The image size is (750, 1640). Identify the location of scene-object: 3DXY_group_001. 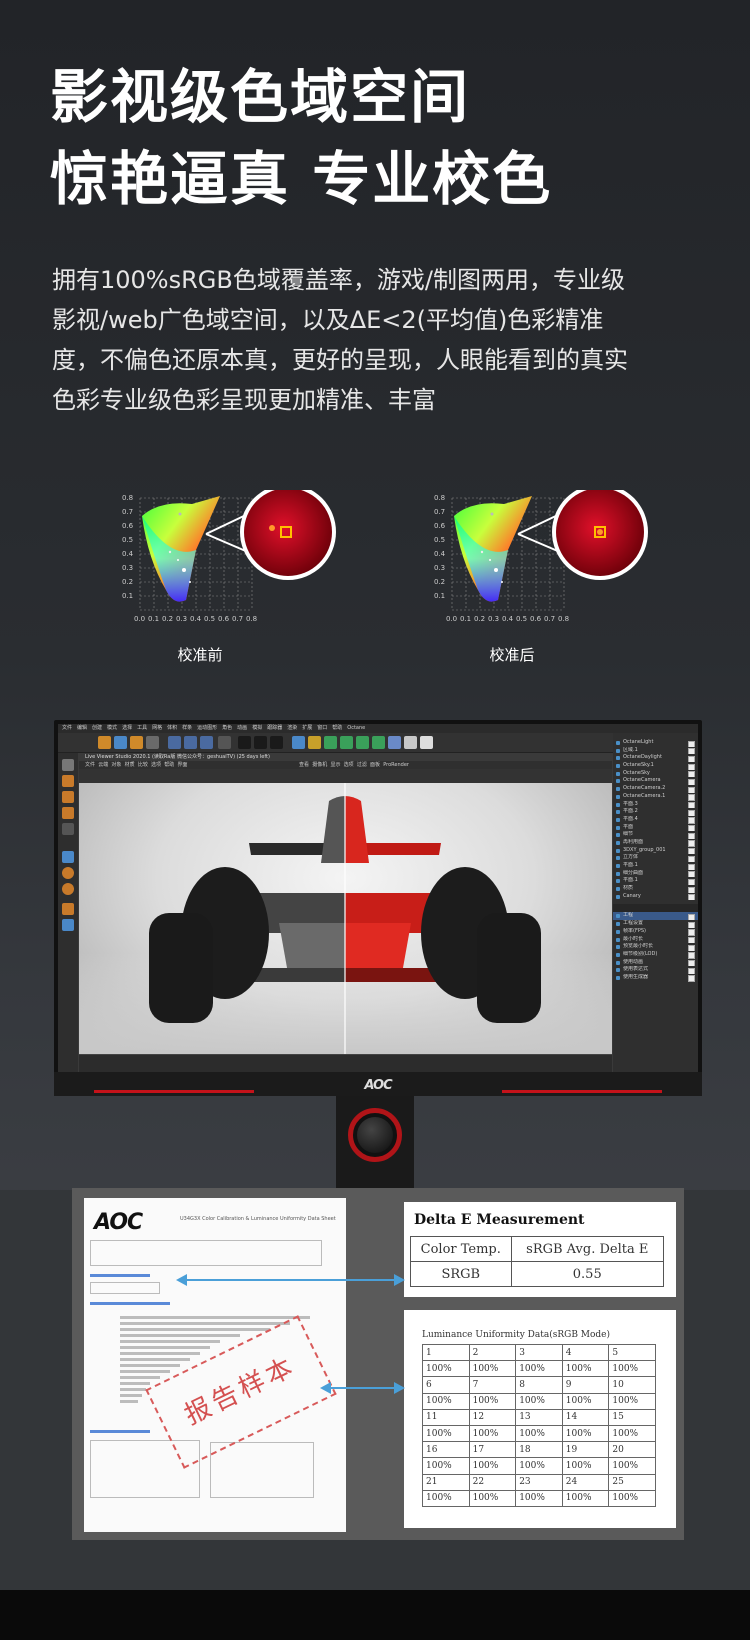
(655, 851).